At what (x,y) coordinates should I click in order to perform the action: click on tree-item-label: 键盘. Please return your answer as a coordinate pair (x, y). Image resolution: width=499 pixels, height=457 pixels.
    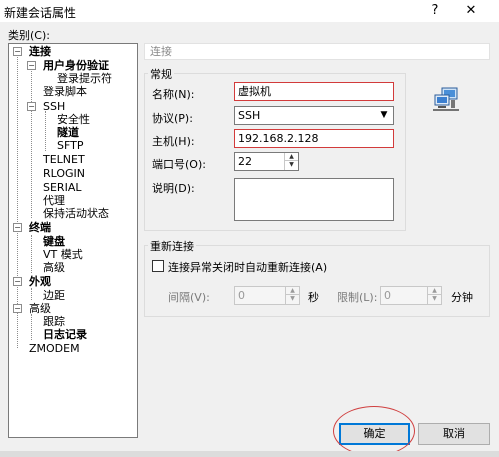
    Looking at the image, I should click on (54, 241).